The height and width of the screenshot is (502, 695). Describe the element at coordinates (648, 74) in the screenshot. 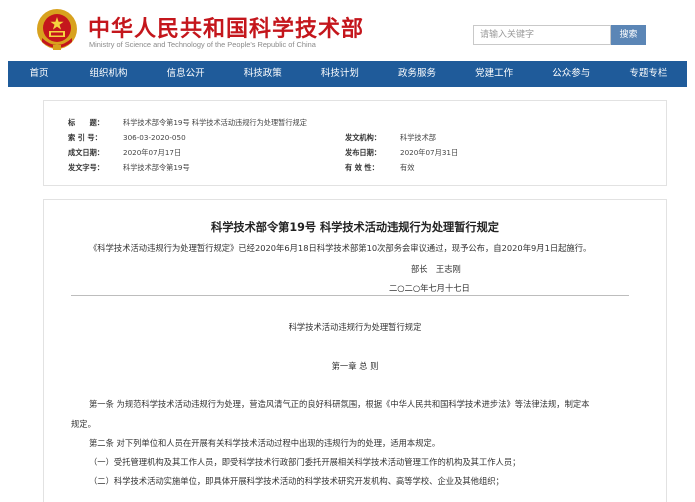

I see `nav-item-special-topics: 专题专栏` at that location.